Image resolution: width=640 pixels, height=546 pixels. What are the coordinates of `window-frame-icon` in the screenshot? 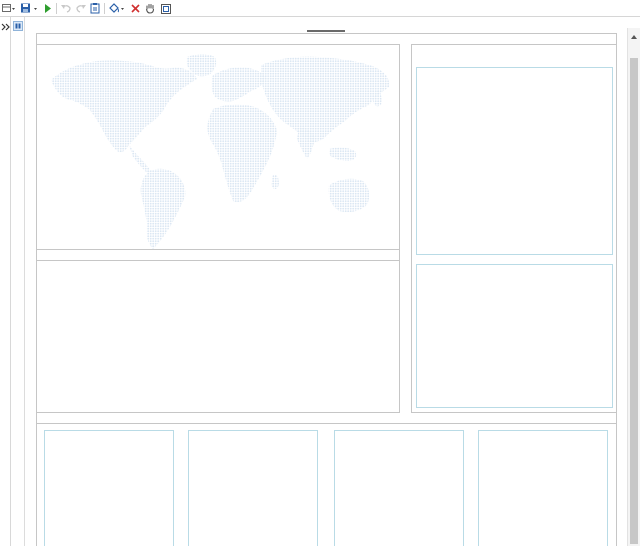 It's located at (166, 9).